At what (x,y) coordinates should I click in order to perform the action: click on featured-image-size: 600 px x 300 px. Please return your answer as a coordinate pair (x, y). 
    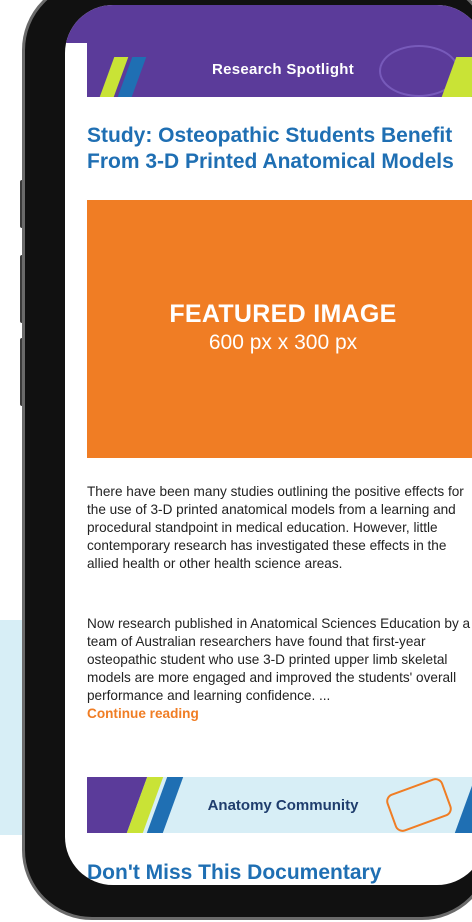
    Looking at the image, I should click on (283, 342).